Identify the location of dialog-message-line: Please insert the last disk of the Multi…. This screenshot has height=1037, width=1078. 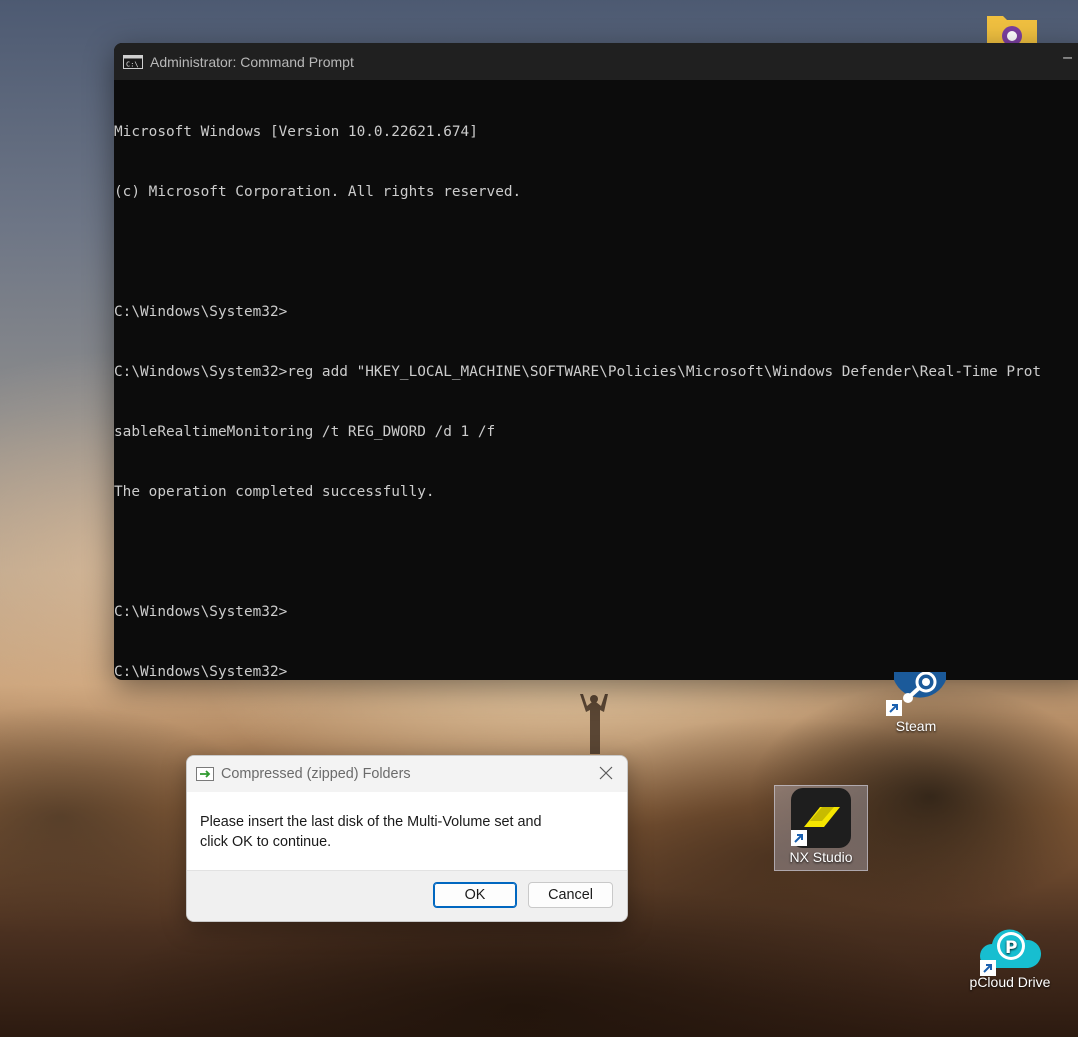
(371, 822).